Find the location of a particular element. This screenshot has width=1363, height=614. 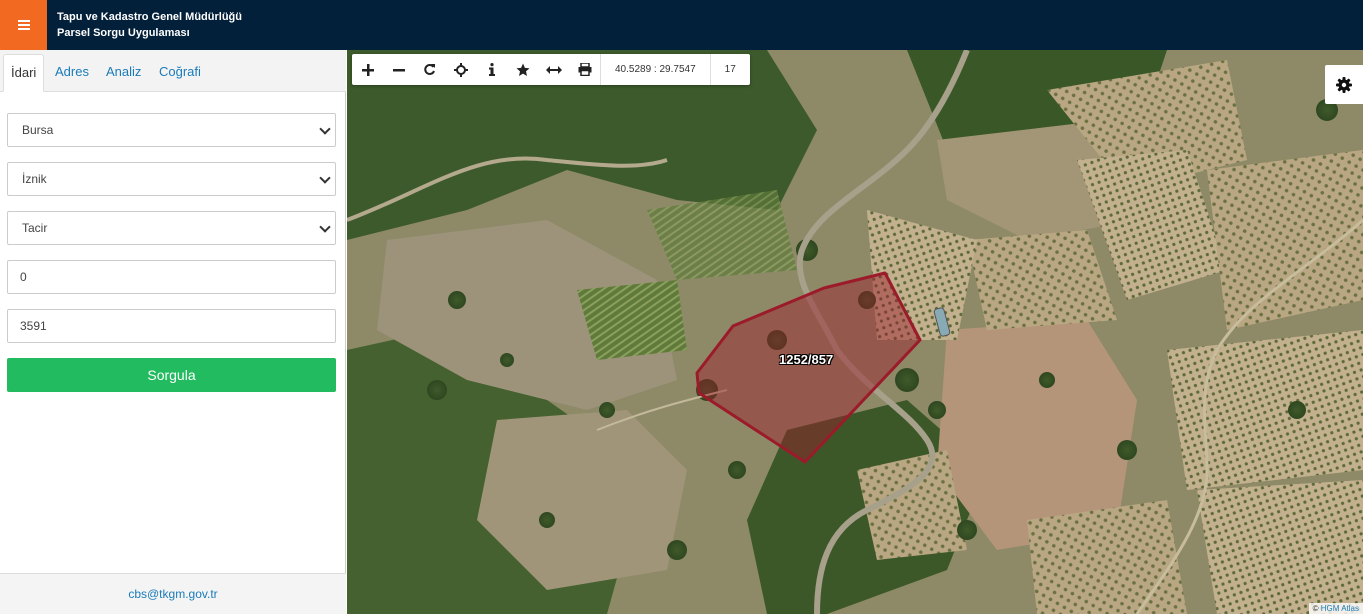

sidebar-footer: cbs@tkgm.gov.tr is located at coordinates (173, 593).